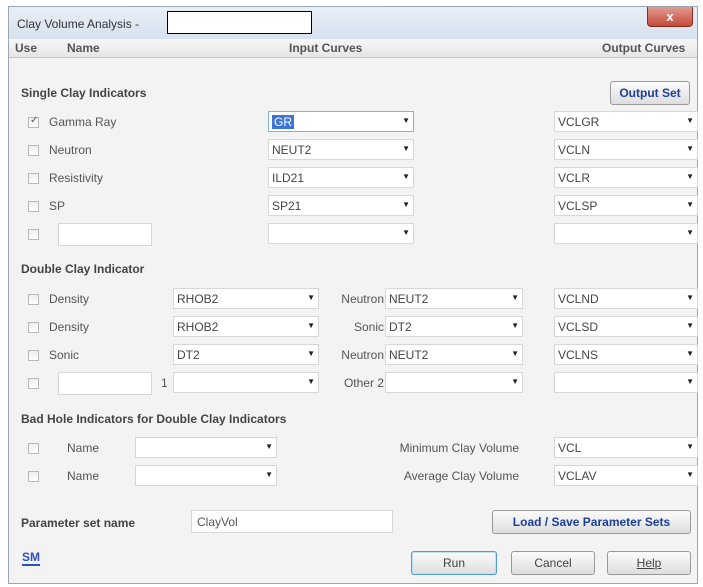  What do you see at coordinates (626, 475) in the screenshot?
I see `badhole-row-1-output: VCLAV ▼` at bounding box center [626, 475].